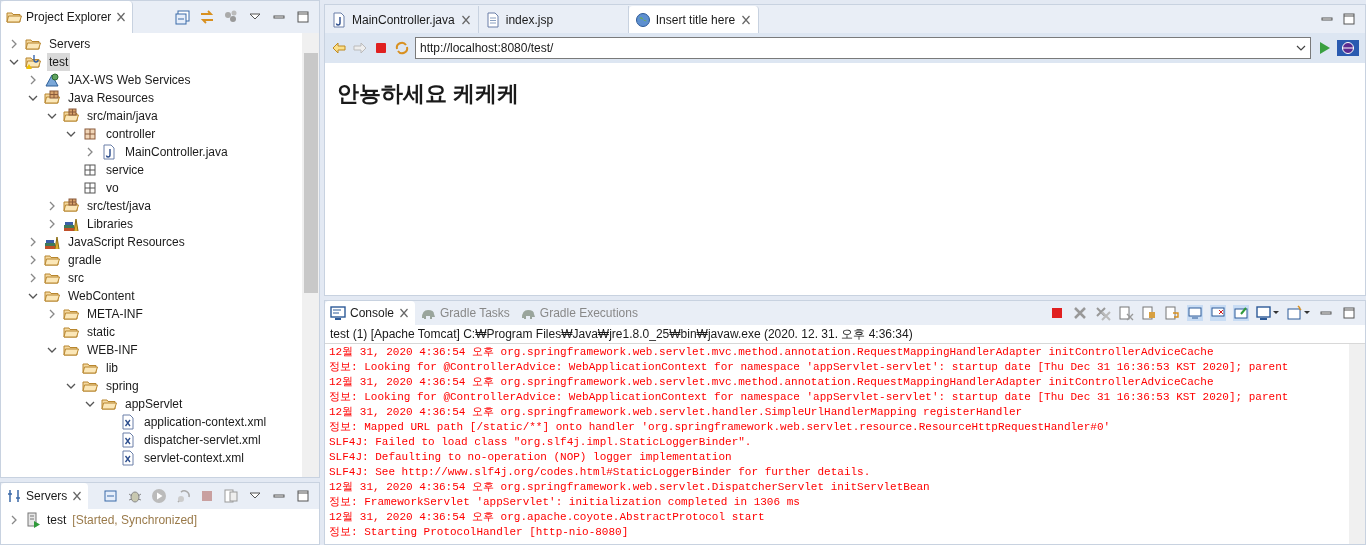  What do you see at coordinates (122, 386) in the screenshot?
I see `tree-item: spring` at bounding box center [122, 386].